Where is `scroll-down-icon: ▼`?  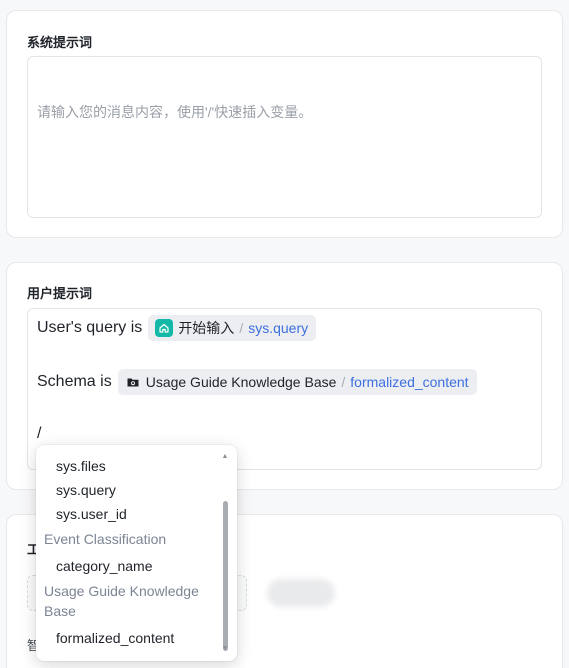 scroll-down-icon: ▼ is located at coordinates (225, 649).